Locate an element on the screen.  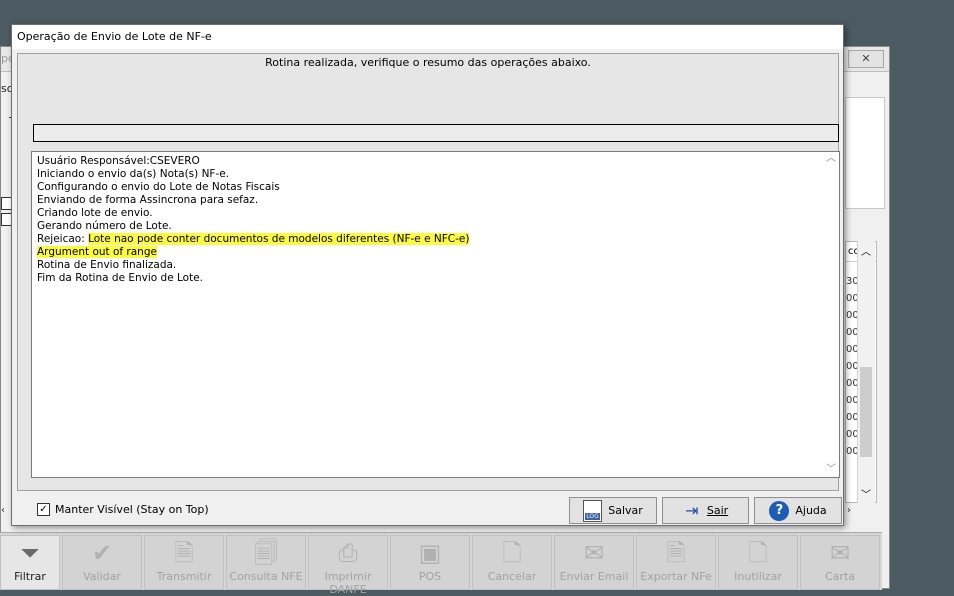
filtrar-button: ⏷ Filtrar is located at coordinates (30, 562).